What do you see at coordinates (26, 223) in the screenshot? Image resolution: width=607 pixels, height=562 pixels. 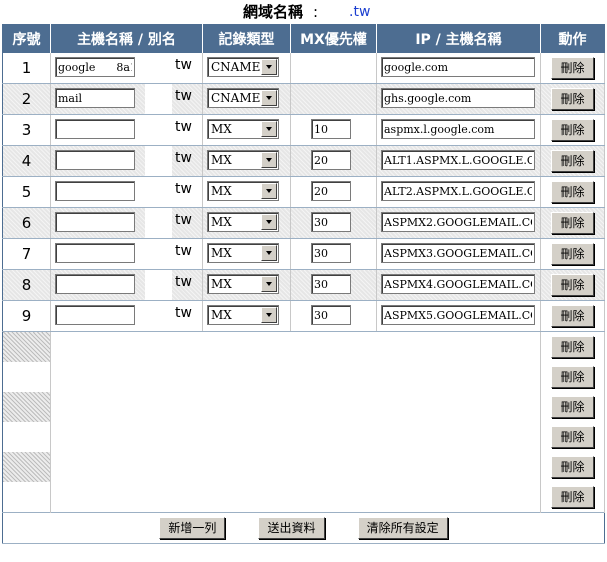 I see `row-seq: 6` at bounding box center [26, 223].